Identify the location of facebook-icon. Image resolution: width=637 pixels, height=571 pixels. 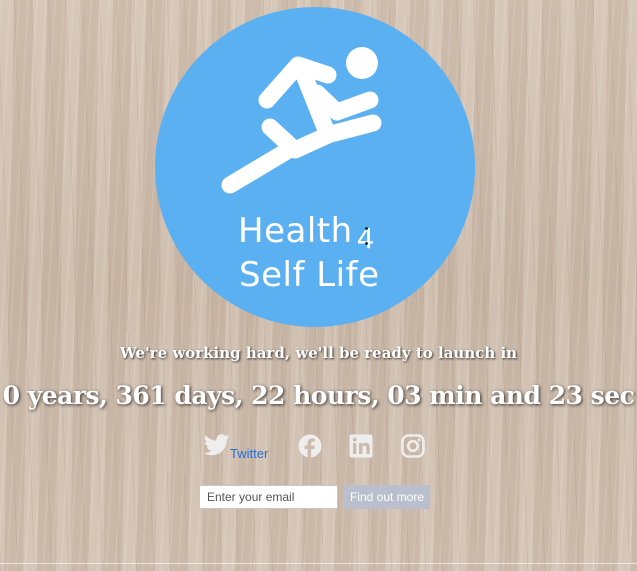
(310, 446).